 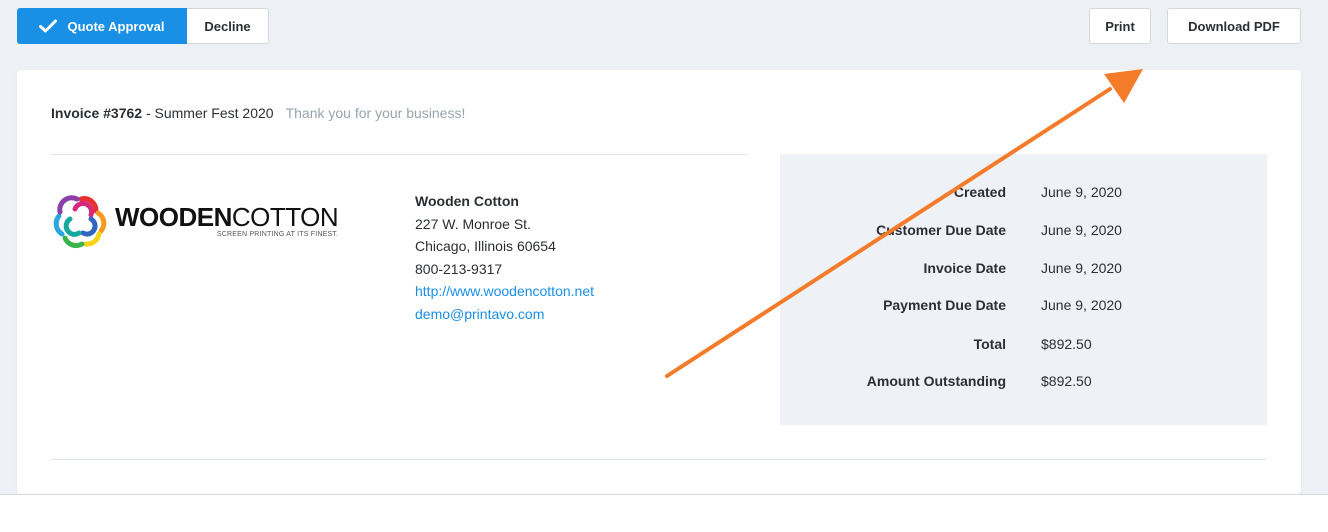 I want to click on customer-due-date-value: June 9, 2020, so click(x=1081, y=230).